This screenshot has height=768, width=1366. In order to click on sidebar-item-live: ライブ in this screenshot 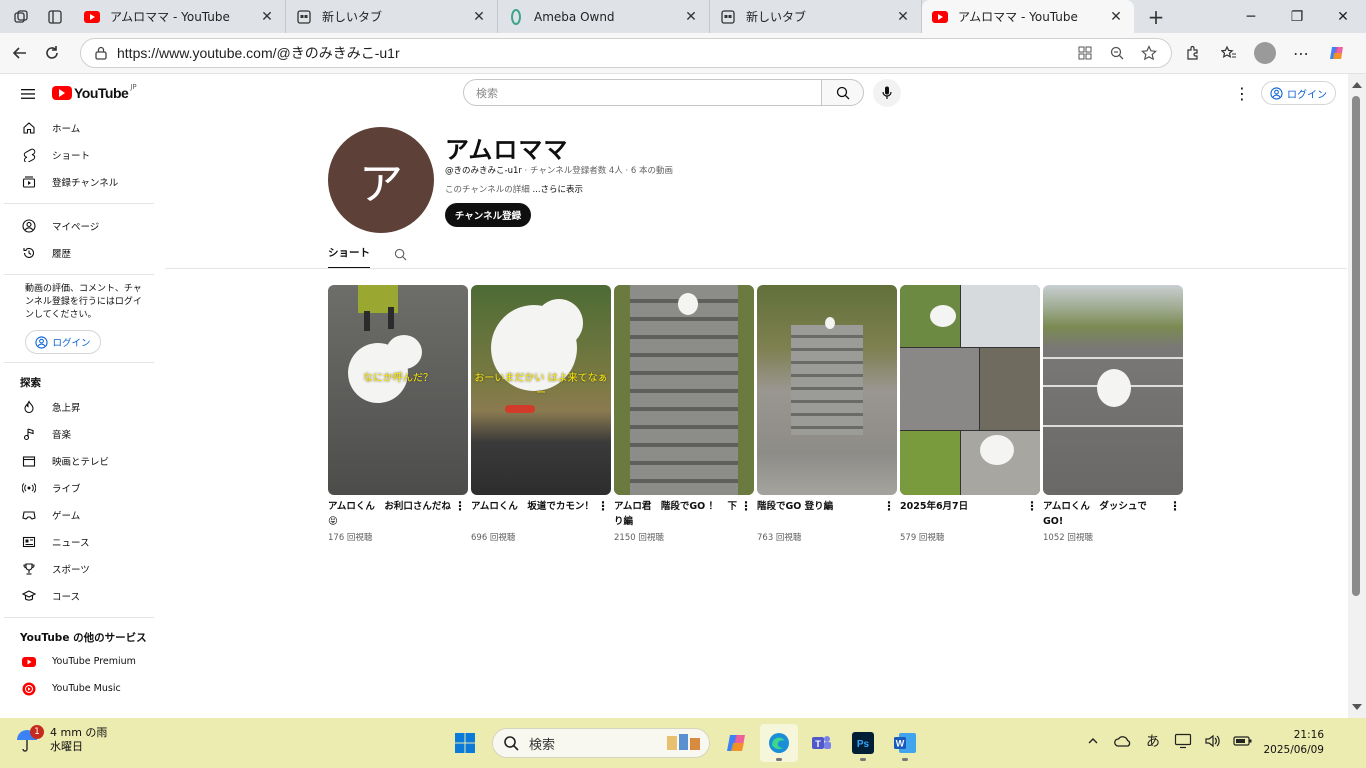, I will do `click(78, 487)`.